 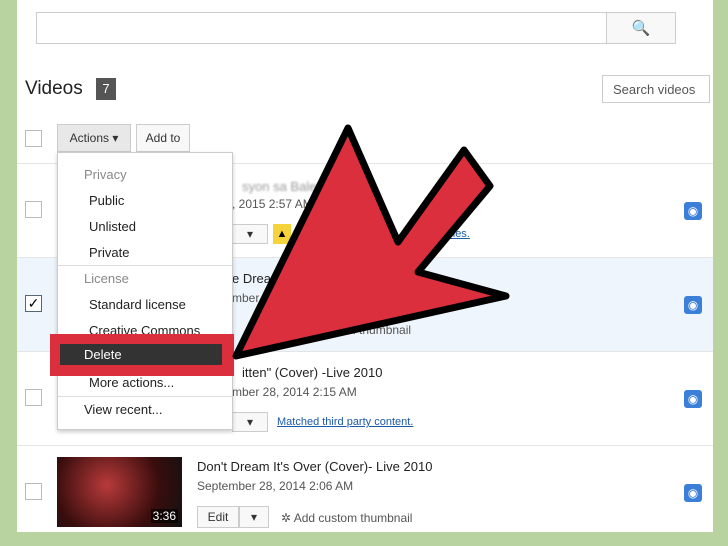 I want to click on wikihow-watermark: wikiHow, so click(x=670, y=525).